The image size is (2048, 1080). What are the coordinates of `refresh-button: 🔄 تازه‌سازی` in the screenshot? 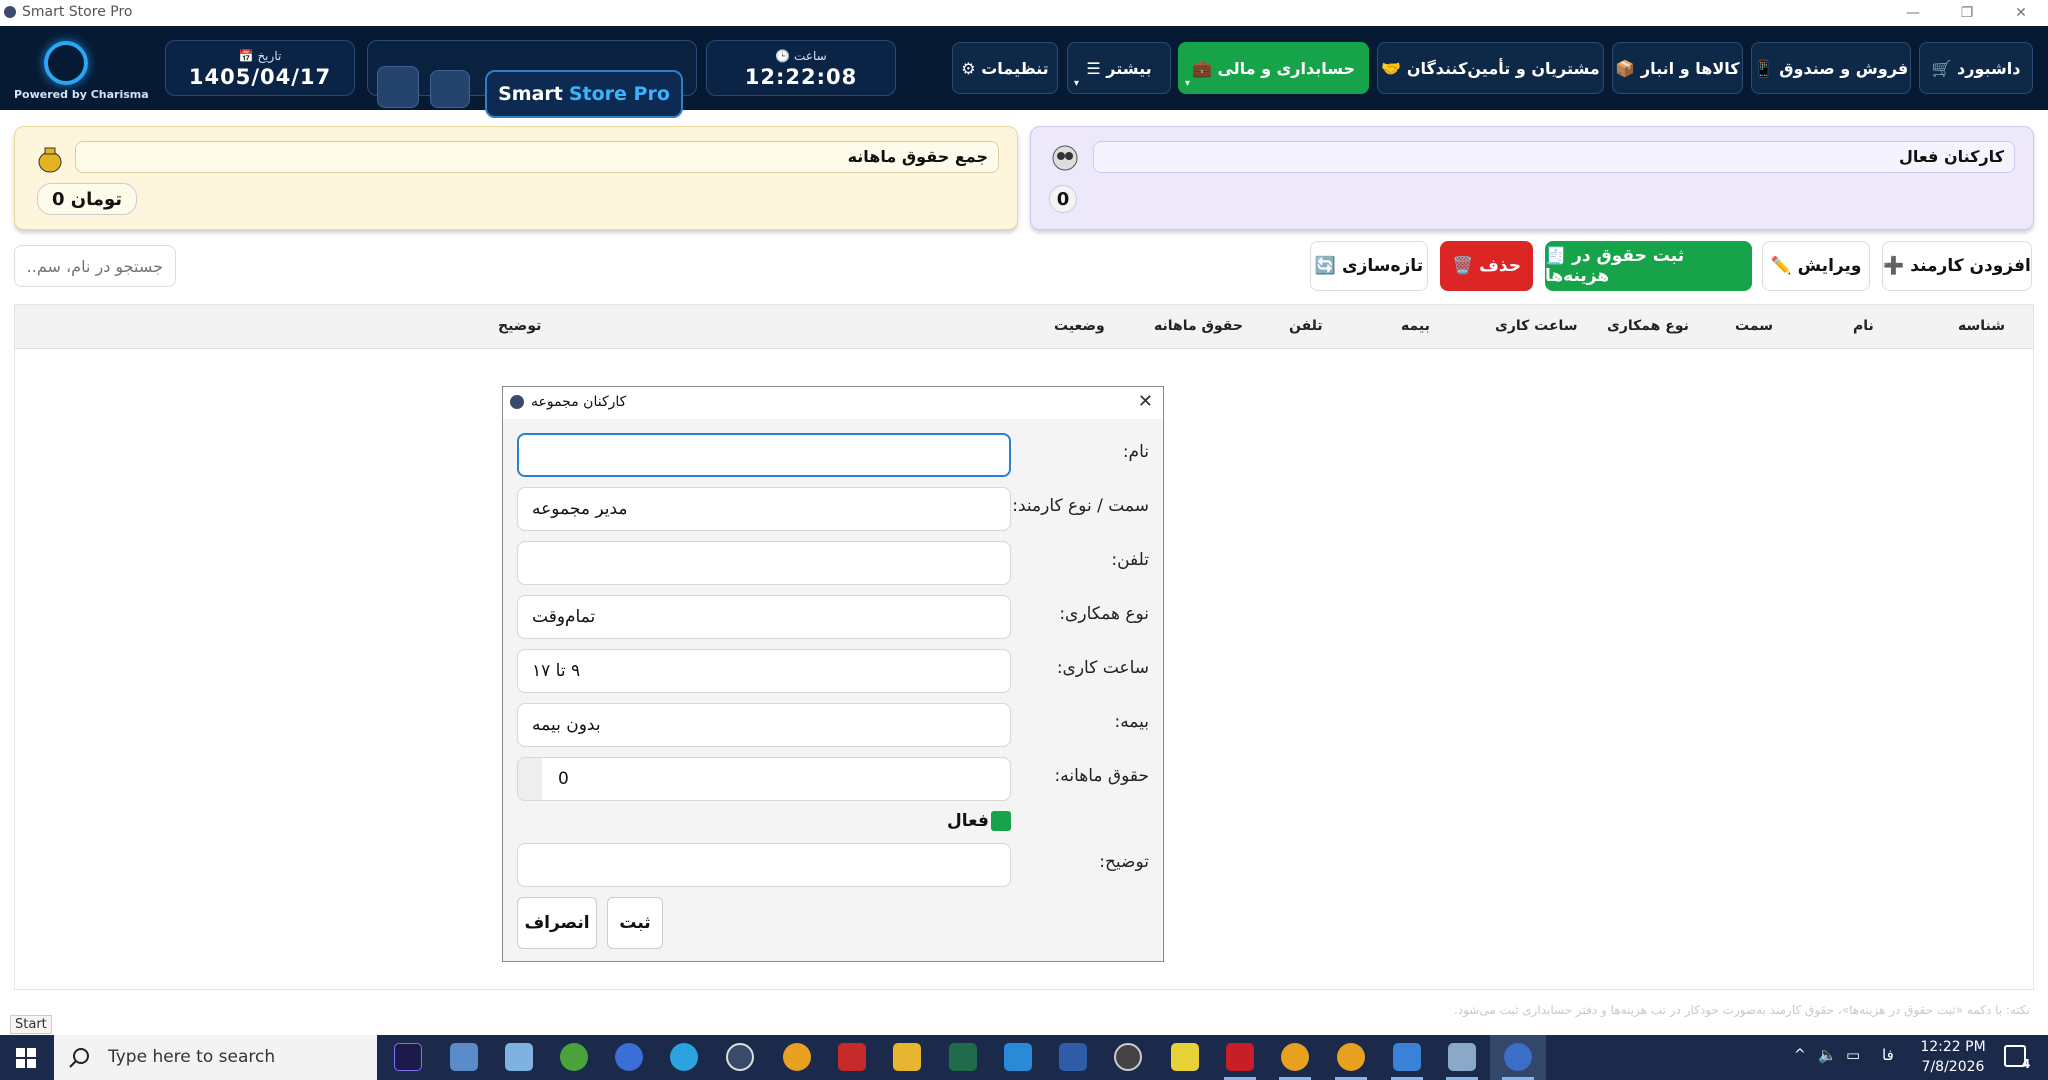 It's located at (1369, 266).